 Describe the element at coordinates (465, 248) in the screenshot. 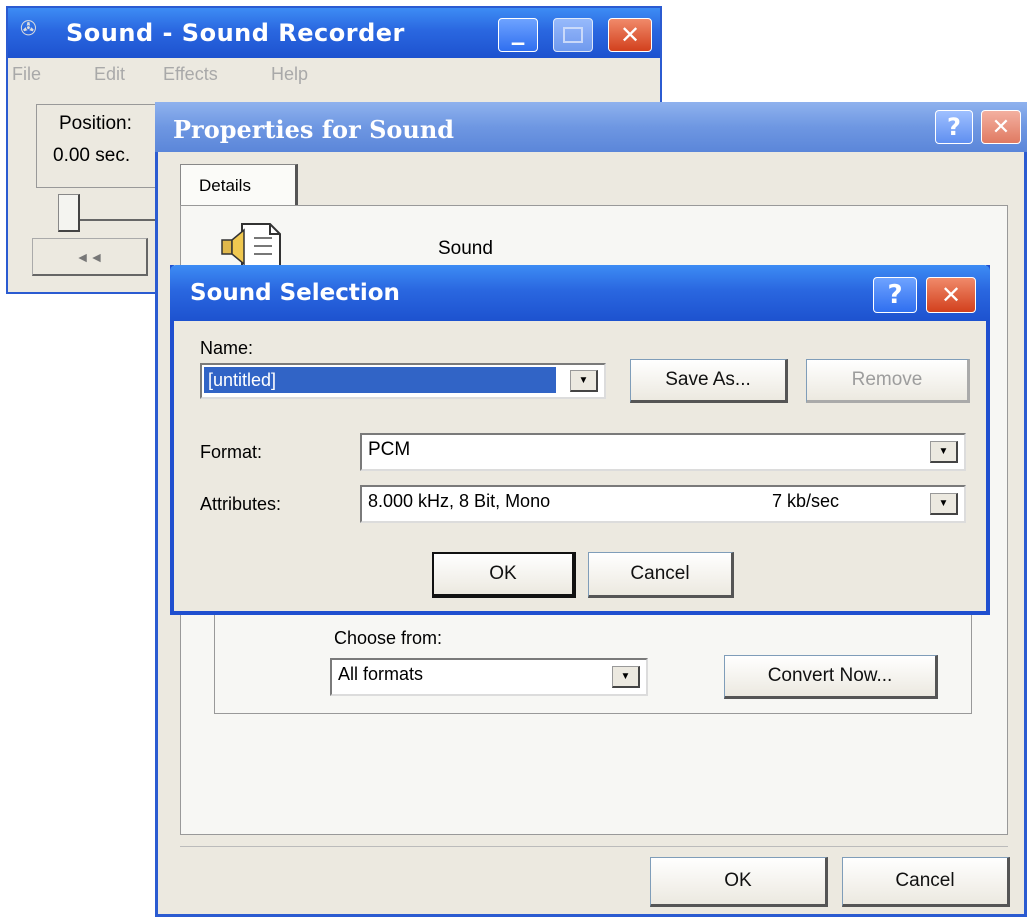

I see `sound-name: Sound` at that location.